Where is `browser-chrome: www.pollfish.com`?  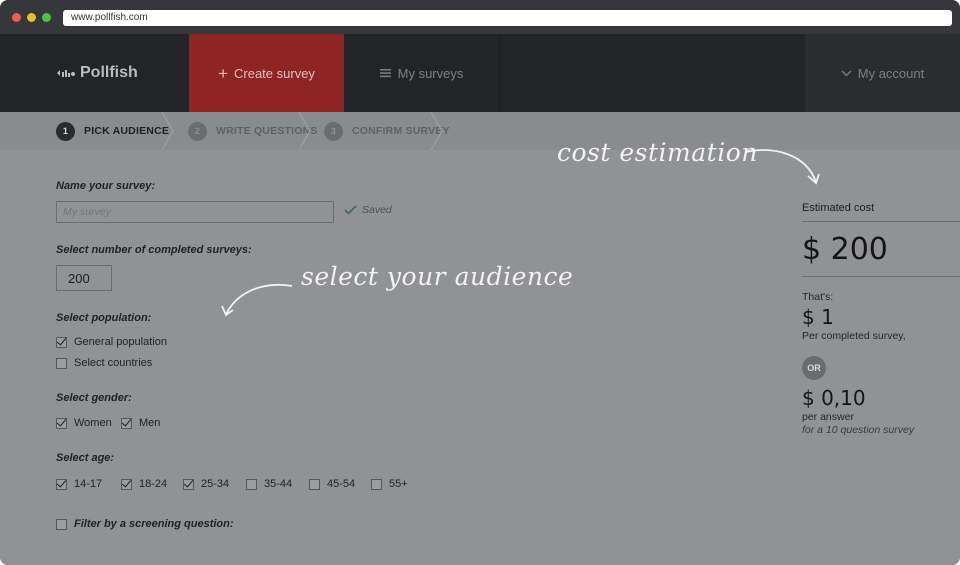
browser-chrome: www.pollfish.com is located at coordinates (480, 17).